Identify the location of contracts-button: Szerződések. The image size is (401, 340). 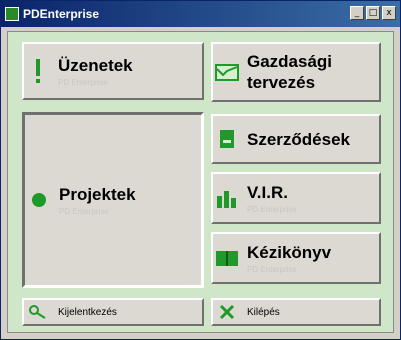
(296, 139).